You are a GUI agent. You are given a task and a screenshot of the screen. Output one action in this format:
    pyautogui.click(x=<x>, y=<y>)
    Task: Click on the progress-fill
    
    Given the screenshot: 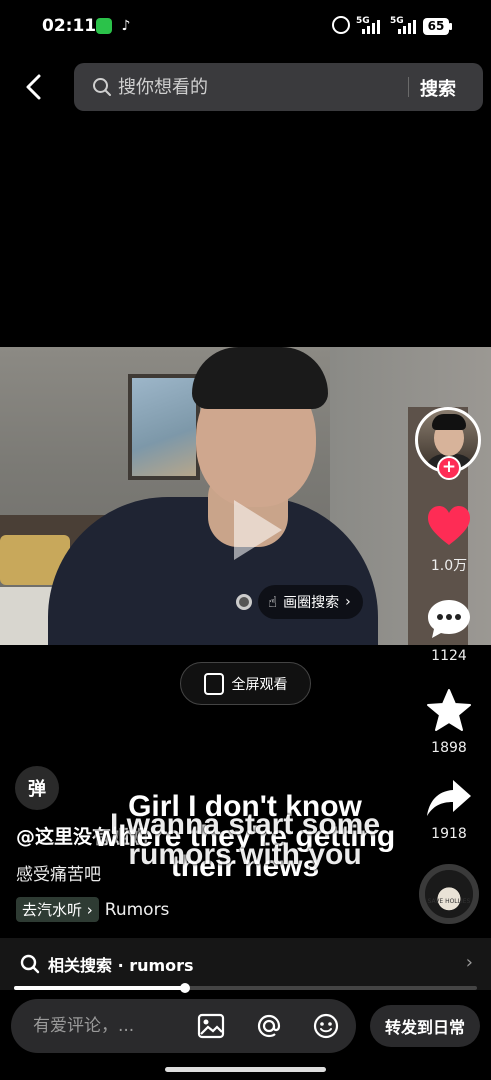 What is the action you would take?
    pyautogui.click(x=100, y=988)
    